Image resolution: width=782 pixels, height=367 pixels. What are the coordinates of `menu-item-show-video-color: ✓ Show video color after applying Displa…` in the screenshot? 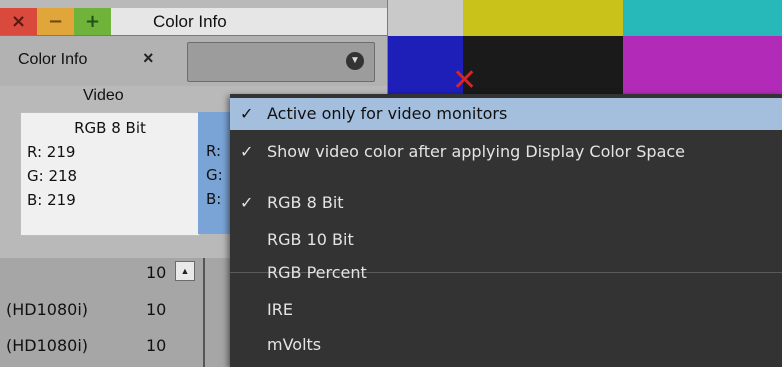 It's located at (506, 152).